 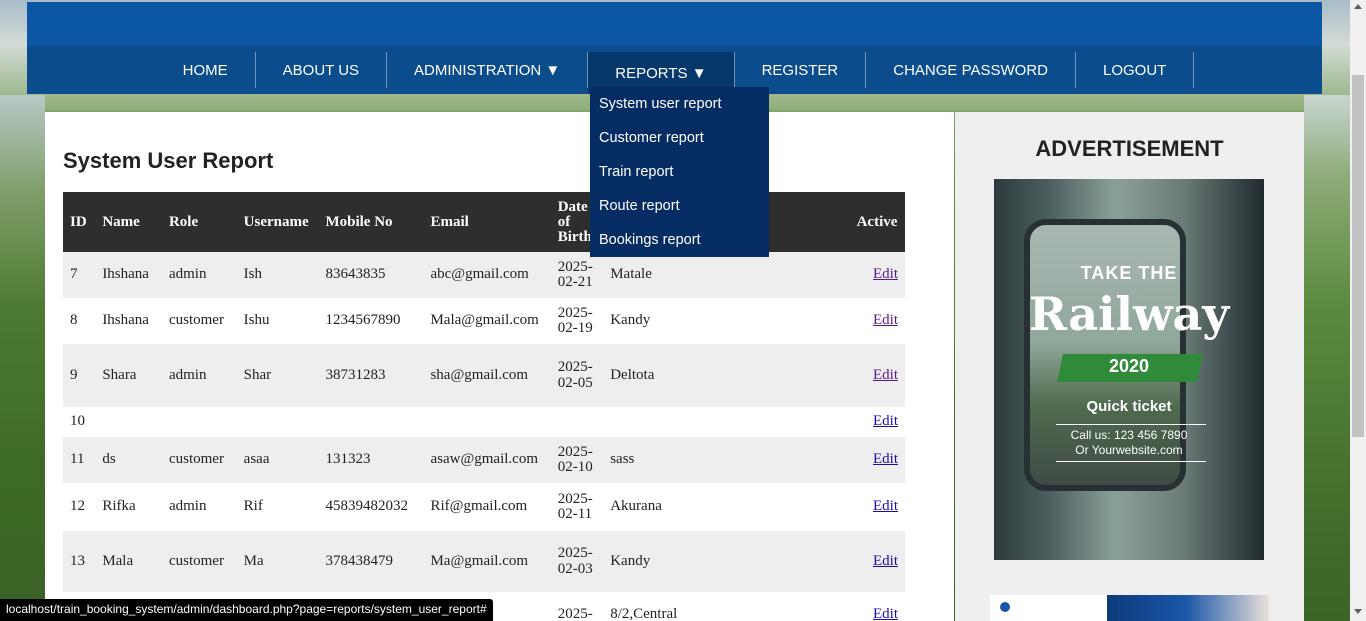 What do you see at coordinates (371, 507) in the screenshot?
I see `cell-mobile: 45839482032` at bounding box center [371, 507].